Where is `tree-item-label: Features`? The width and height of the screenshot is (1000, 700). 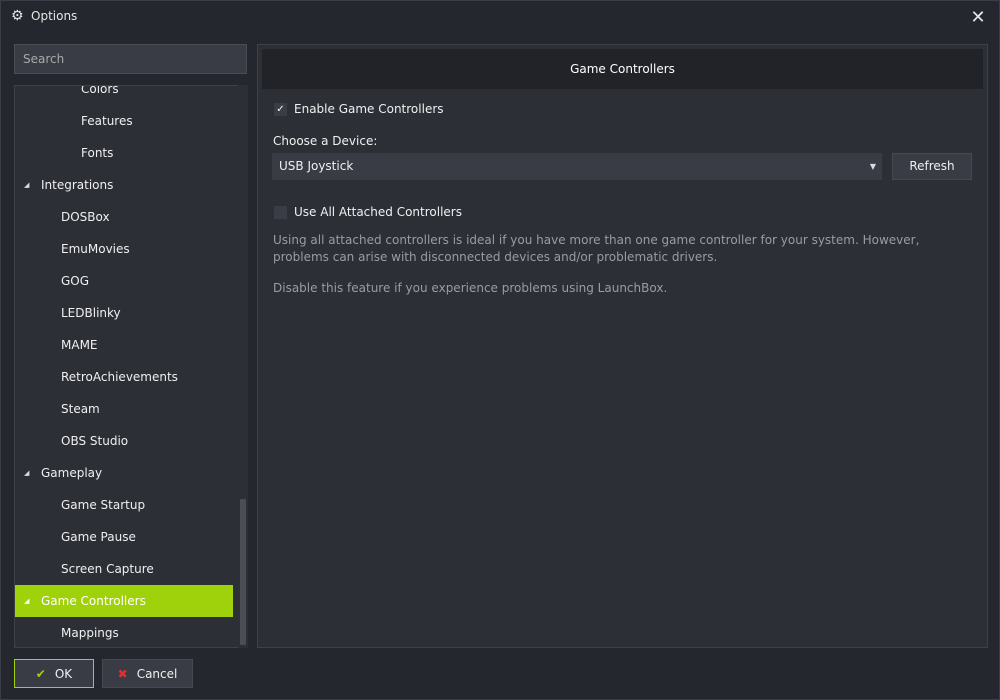 tree-item-label: Features is located at coordinates (107, 121).